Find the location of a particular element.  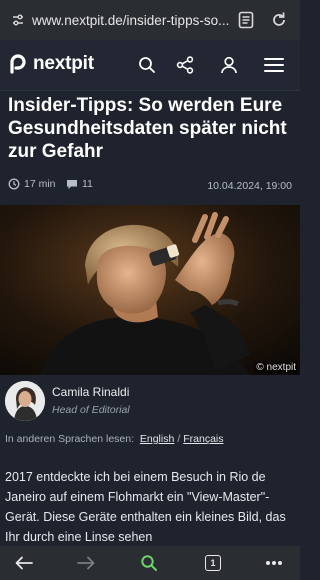

tabs-icon: 1 is located at coordinates (213, 563).